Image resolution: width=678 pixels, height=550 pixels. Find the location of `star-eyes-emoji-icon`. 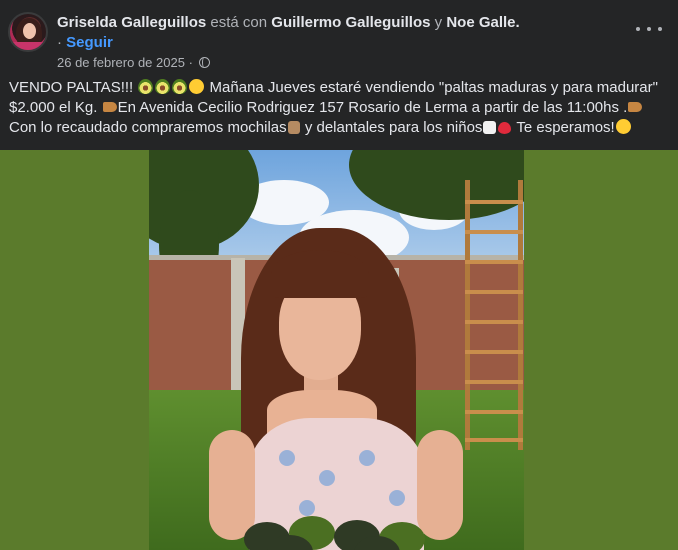

star-eyes-emoji-icon is located at coordinates (197, 86).